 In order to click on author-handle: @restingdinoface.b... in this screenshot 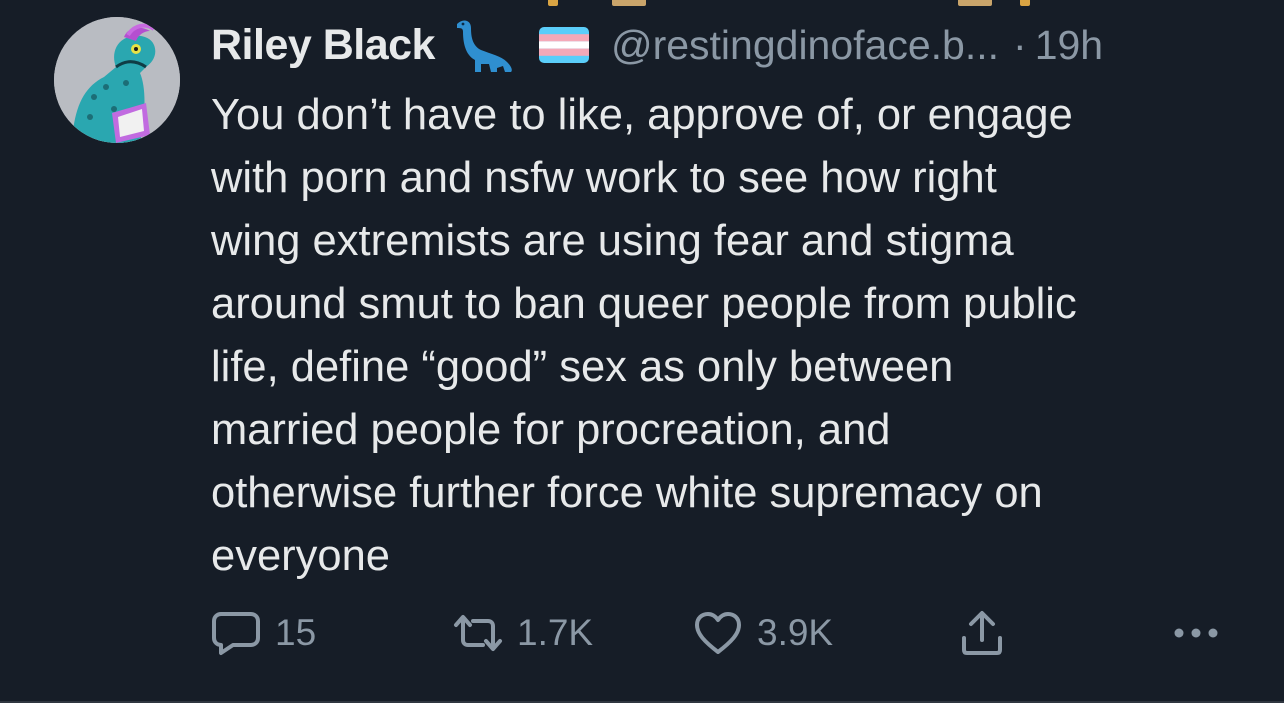, I will do `click(805, 45)`.